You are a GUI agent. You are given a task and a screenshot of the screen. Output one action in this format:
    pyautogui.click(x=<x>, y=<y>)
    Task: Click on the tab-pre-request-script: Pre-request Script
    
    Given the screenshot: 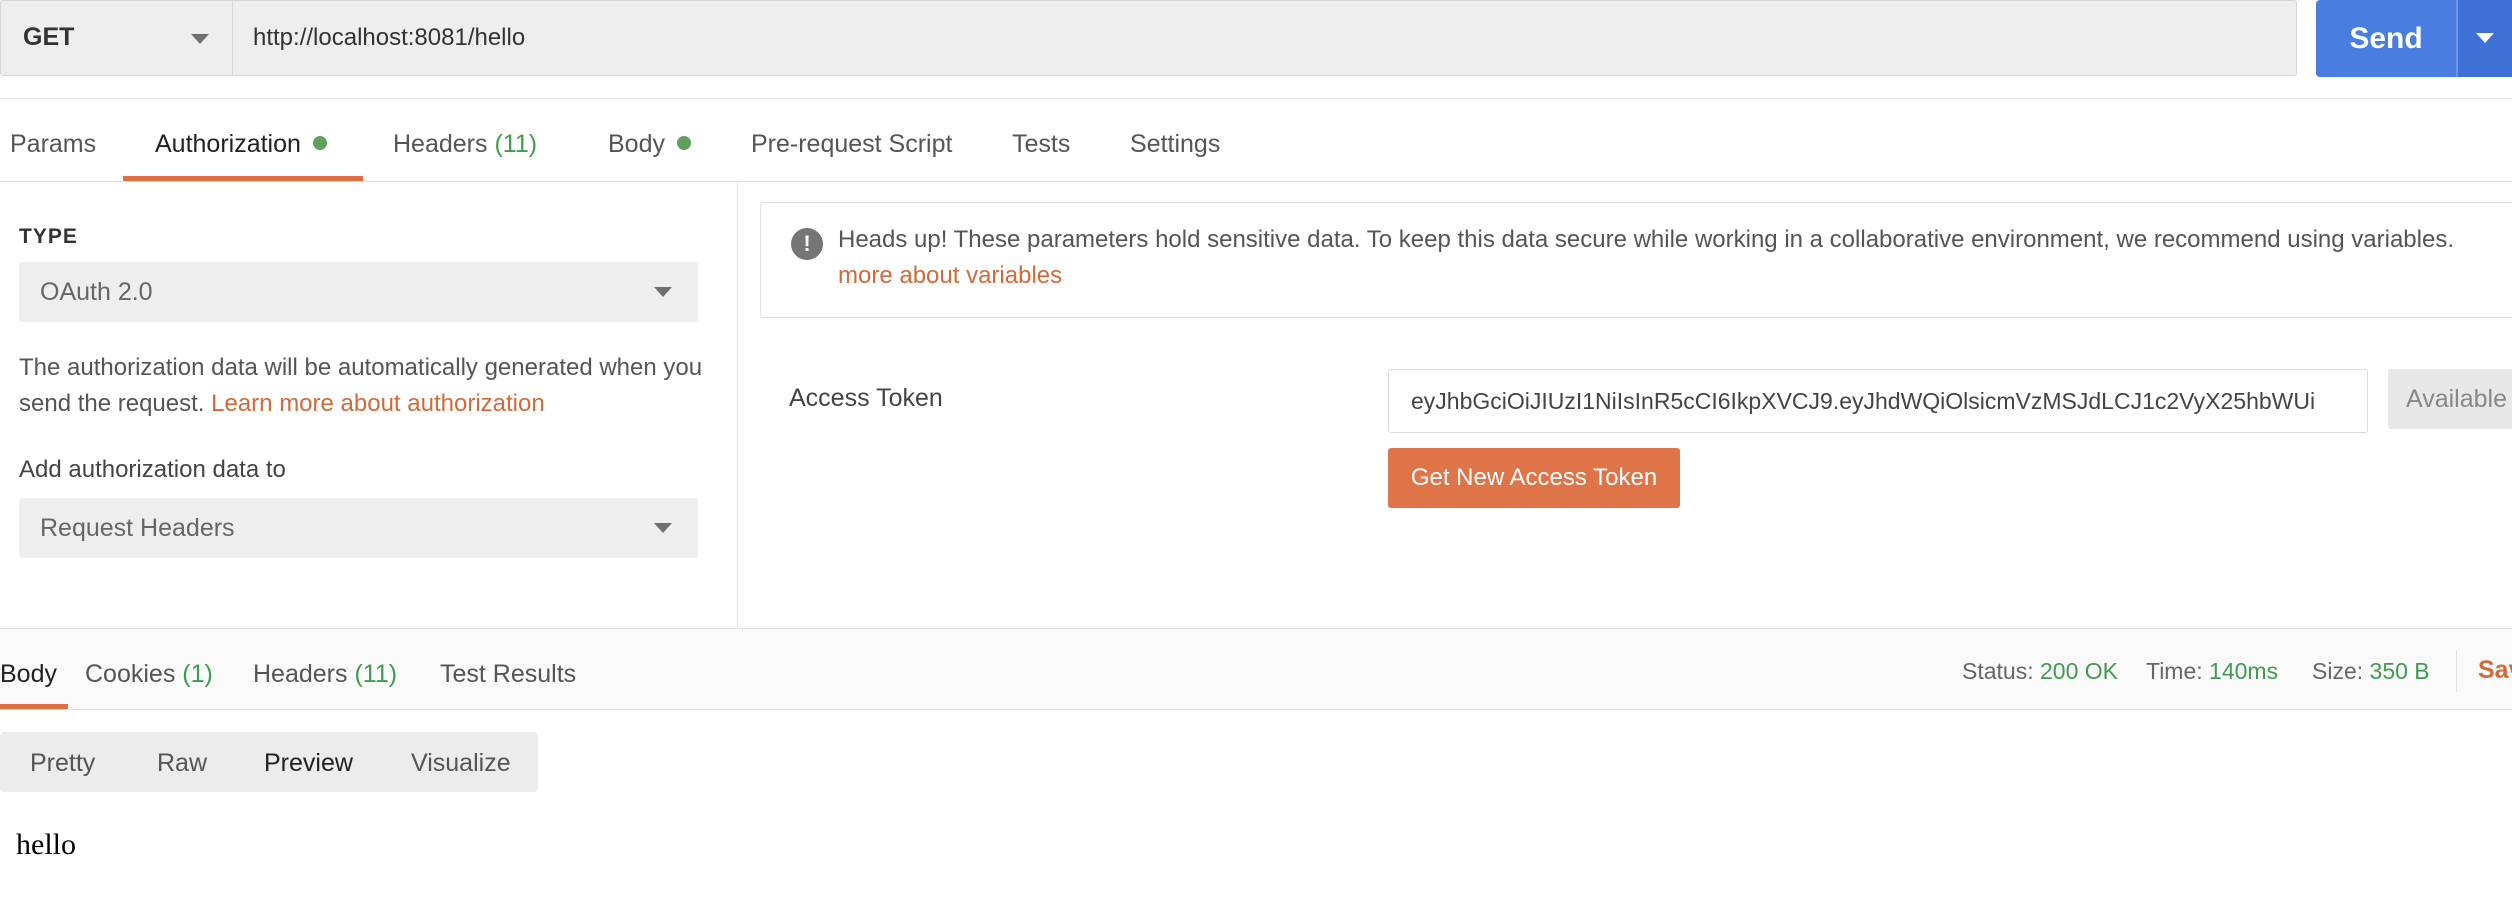 What is the action you would take?
    pyautogui.click(x=851, y=144)
    